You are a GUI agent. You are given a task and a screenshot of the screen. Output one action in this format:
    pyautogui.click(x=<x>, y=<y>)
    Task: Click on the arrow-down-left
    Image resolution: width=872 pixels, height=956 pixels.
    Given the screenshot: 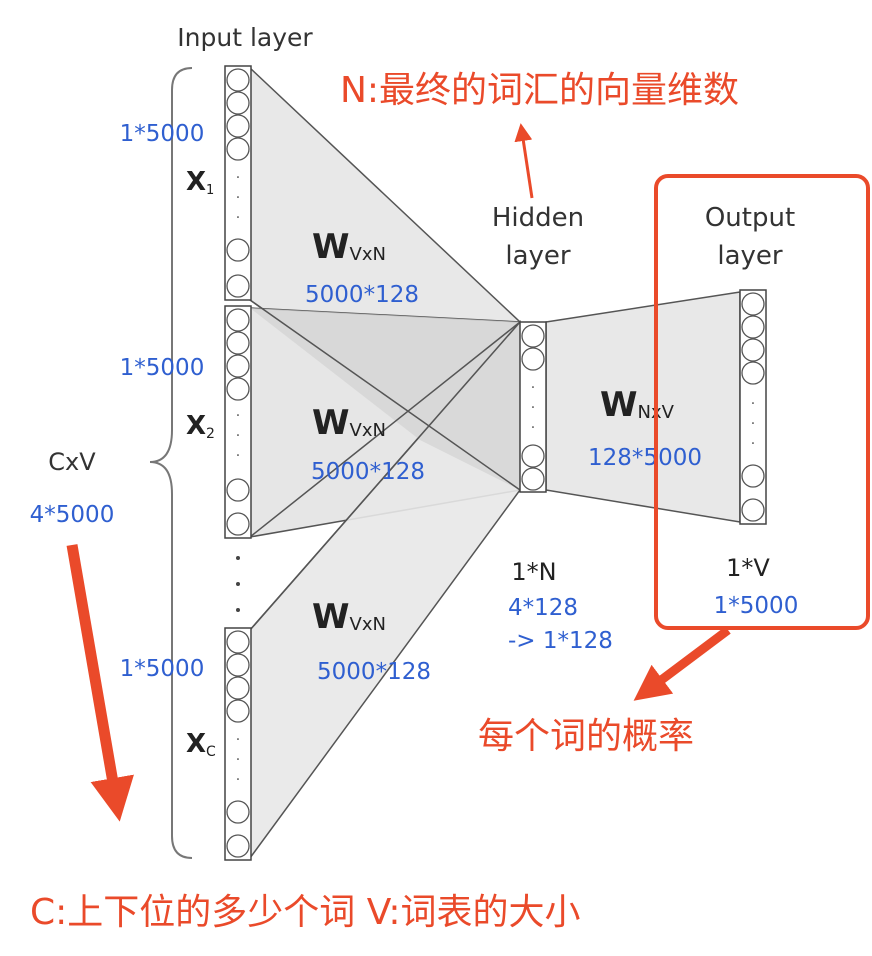 What is the action you would take?
    pyautogui.click(x=100, y=683)
    